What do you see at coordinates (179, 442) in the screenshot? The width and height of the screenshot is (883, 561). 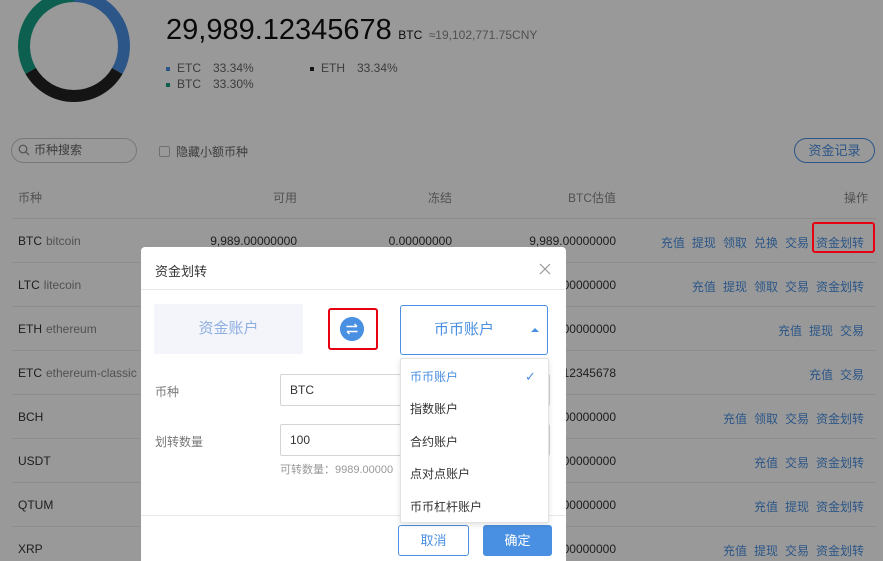 I see `amount-field-label: 划转数量` at bounding box center [179, 442].